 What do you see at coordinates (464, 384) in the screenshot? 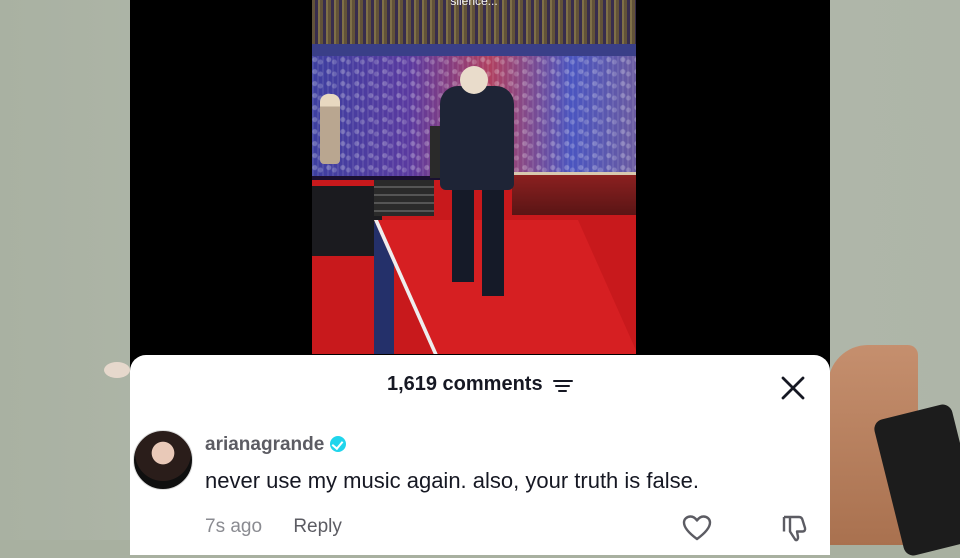
I see `comment-count: 1,619 comments` at bounding box center [464, 384].